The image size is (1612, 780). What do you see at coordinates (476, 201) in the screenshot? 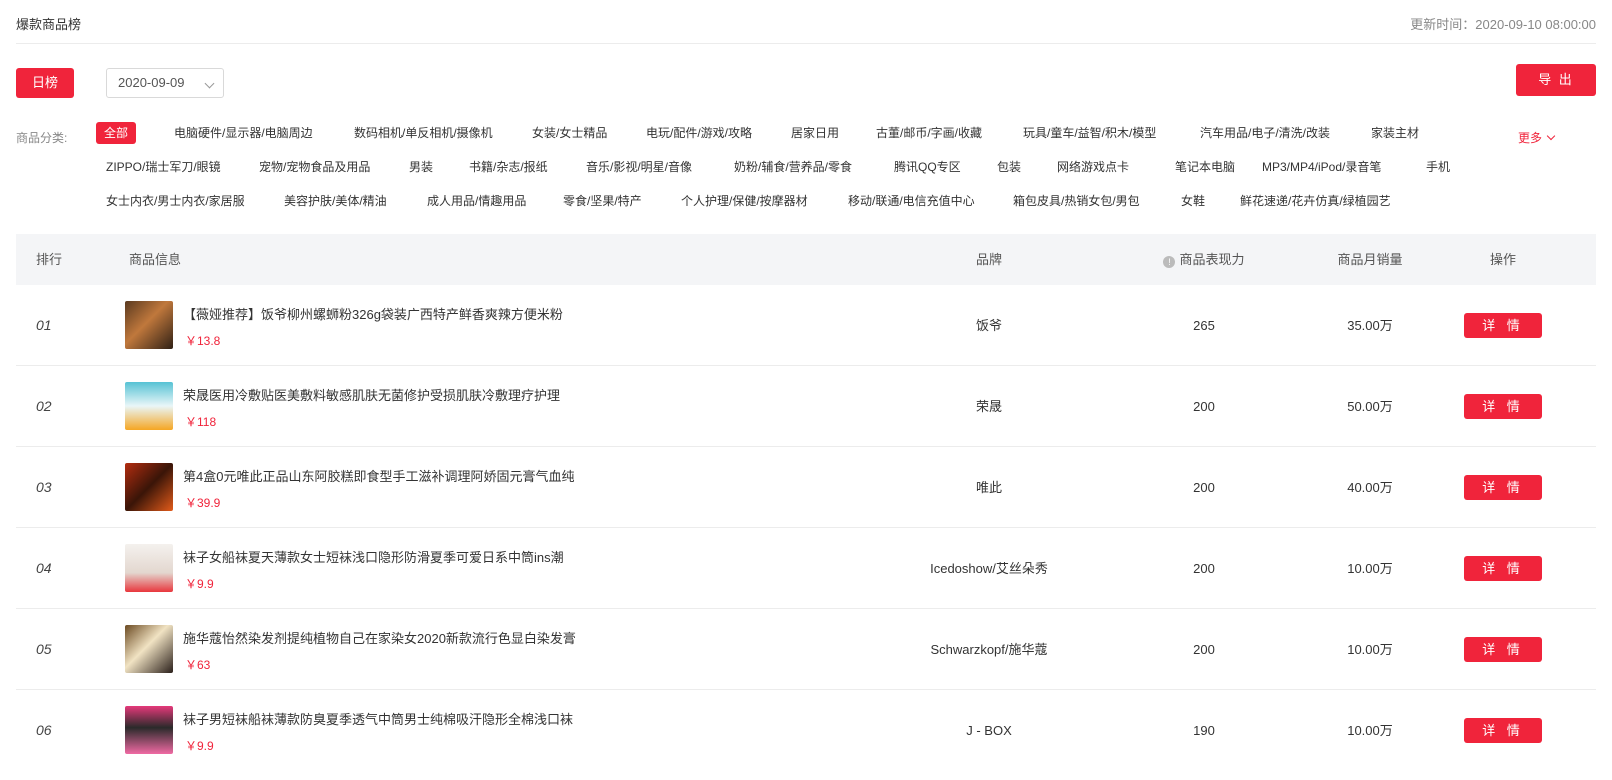
I see `category-item: 成人用品/情趣用品` at bounding box center [476, 201].